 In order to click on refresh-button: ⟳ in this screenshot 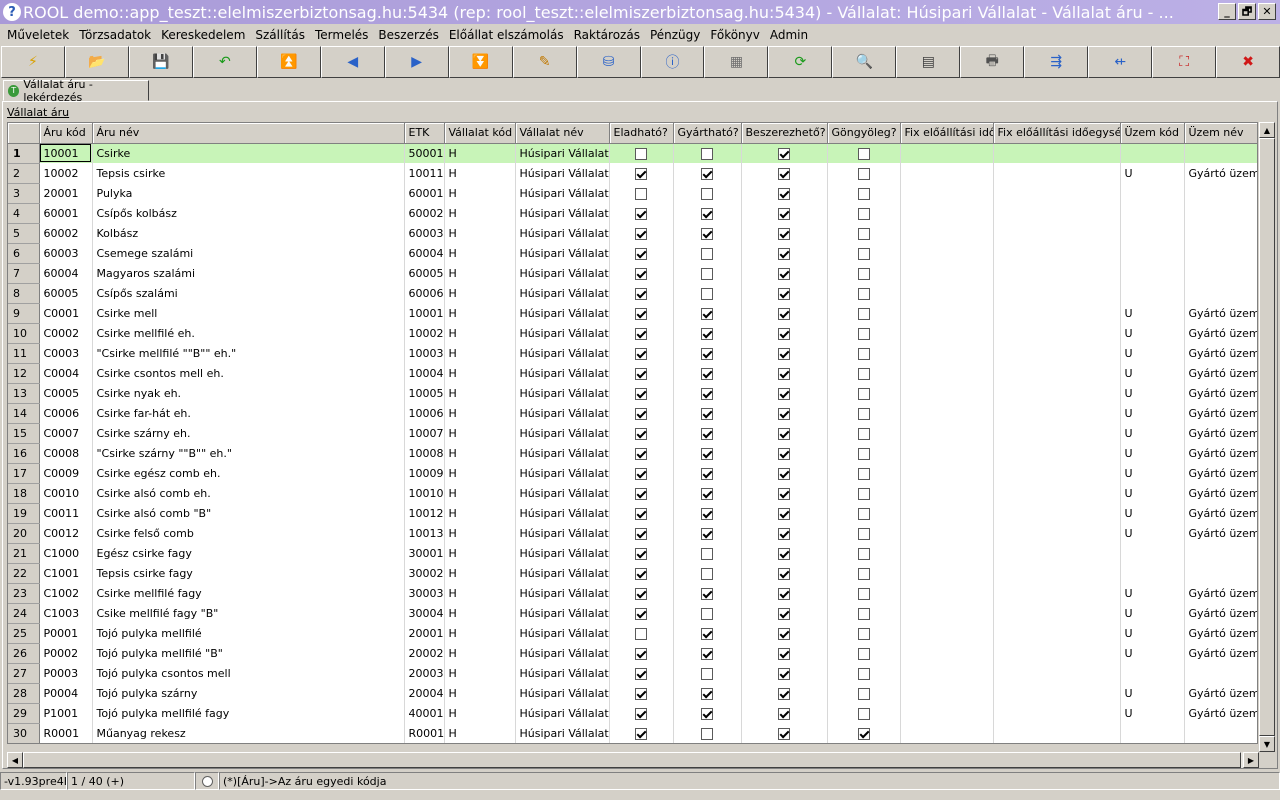, I will do `click(800, 62)`.